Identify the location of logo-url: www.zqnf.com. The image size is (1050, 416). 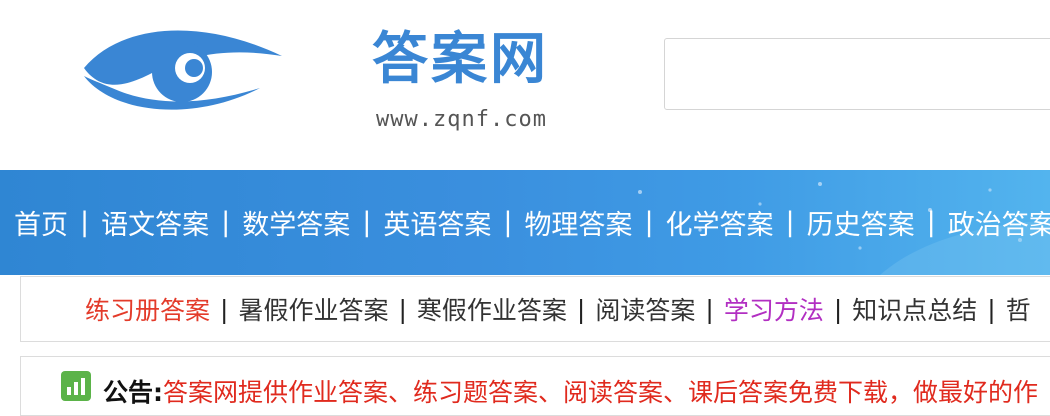
(461, 119).